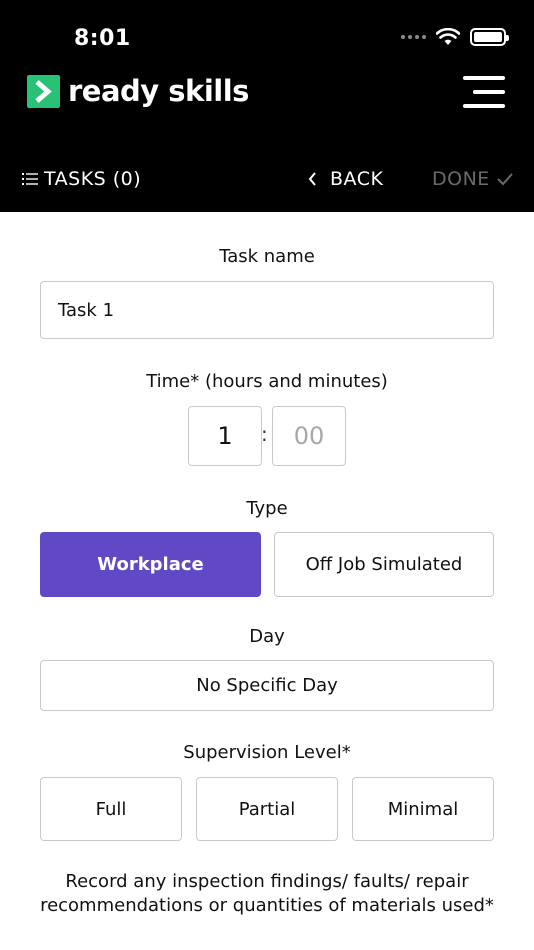 This screenshot has height=950, width=534. I want to click on checkmark-icon, so click(505, 179).